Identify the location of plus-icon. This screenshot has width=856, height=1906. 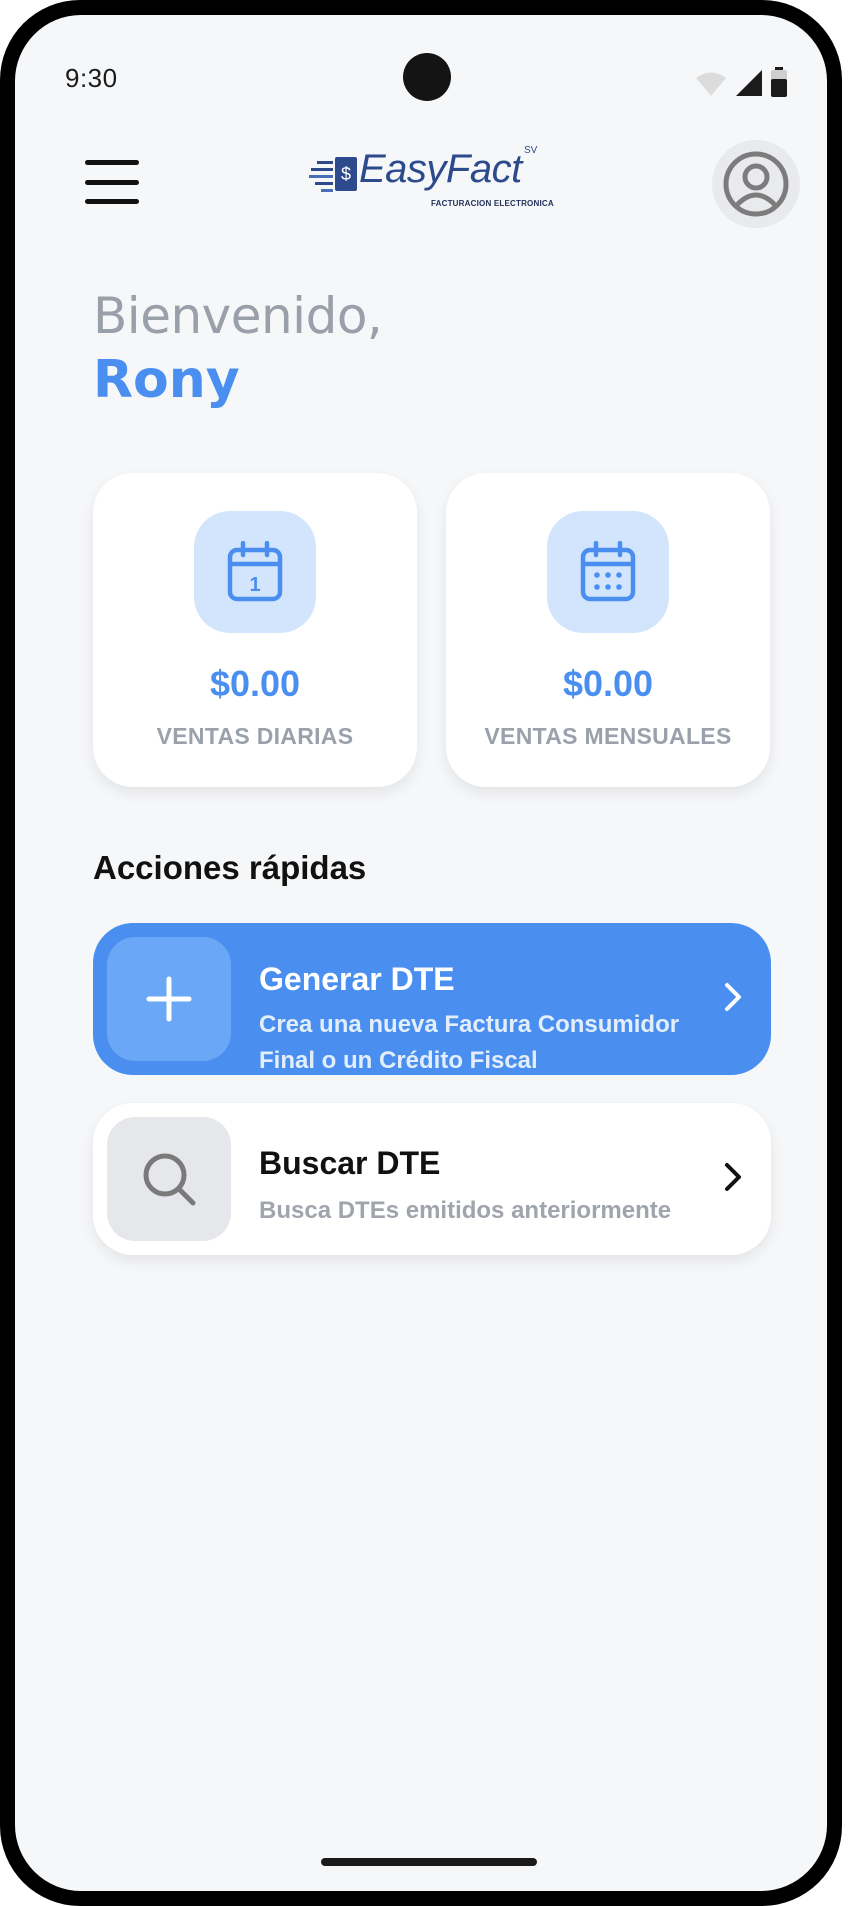
(169, 999).